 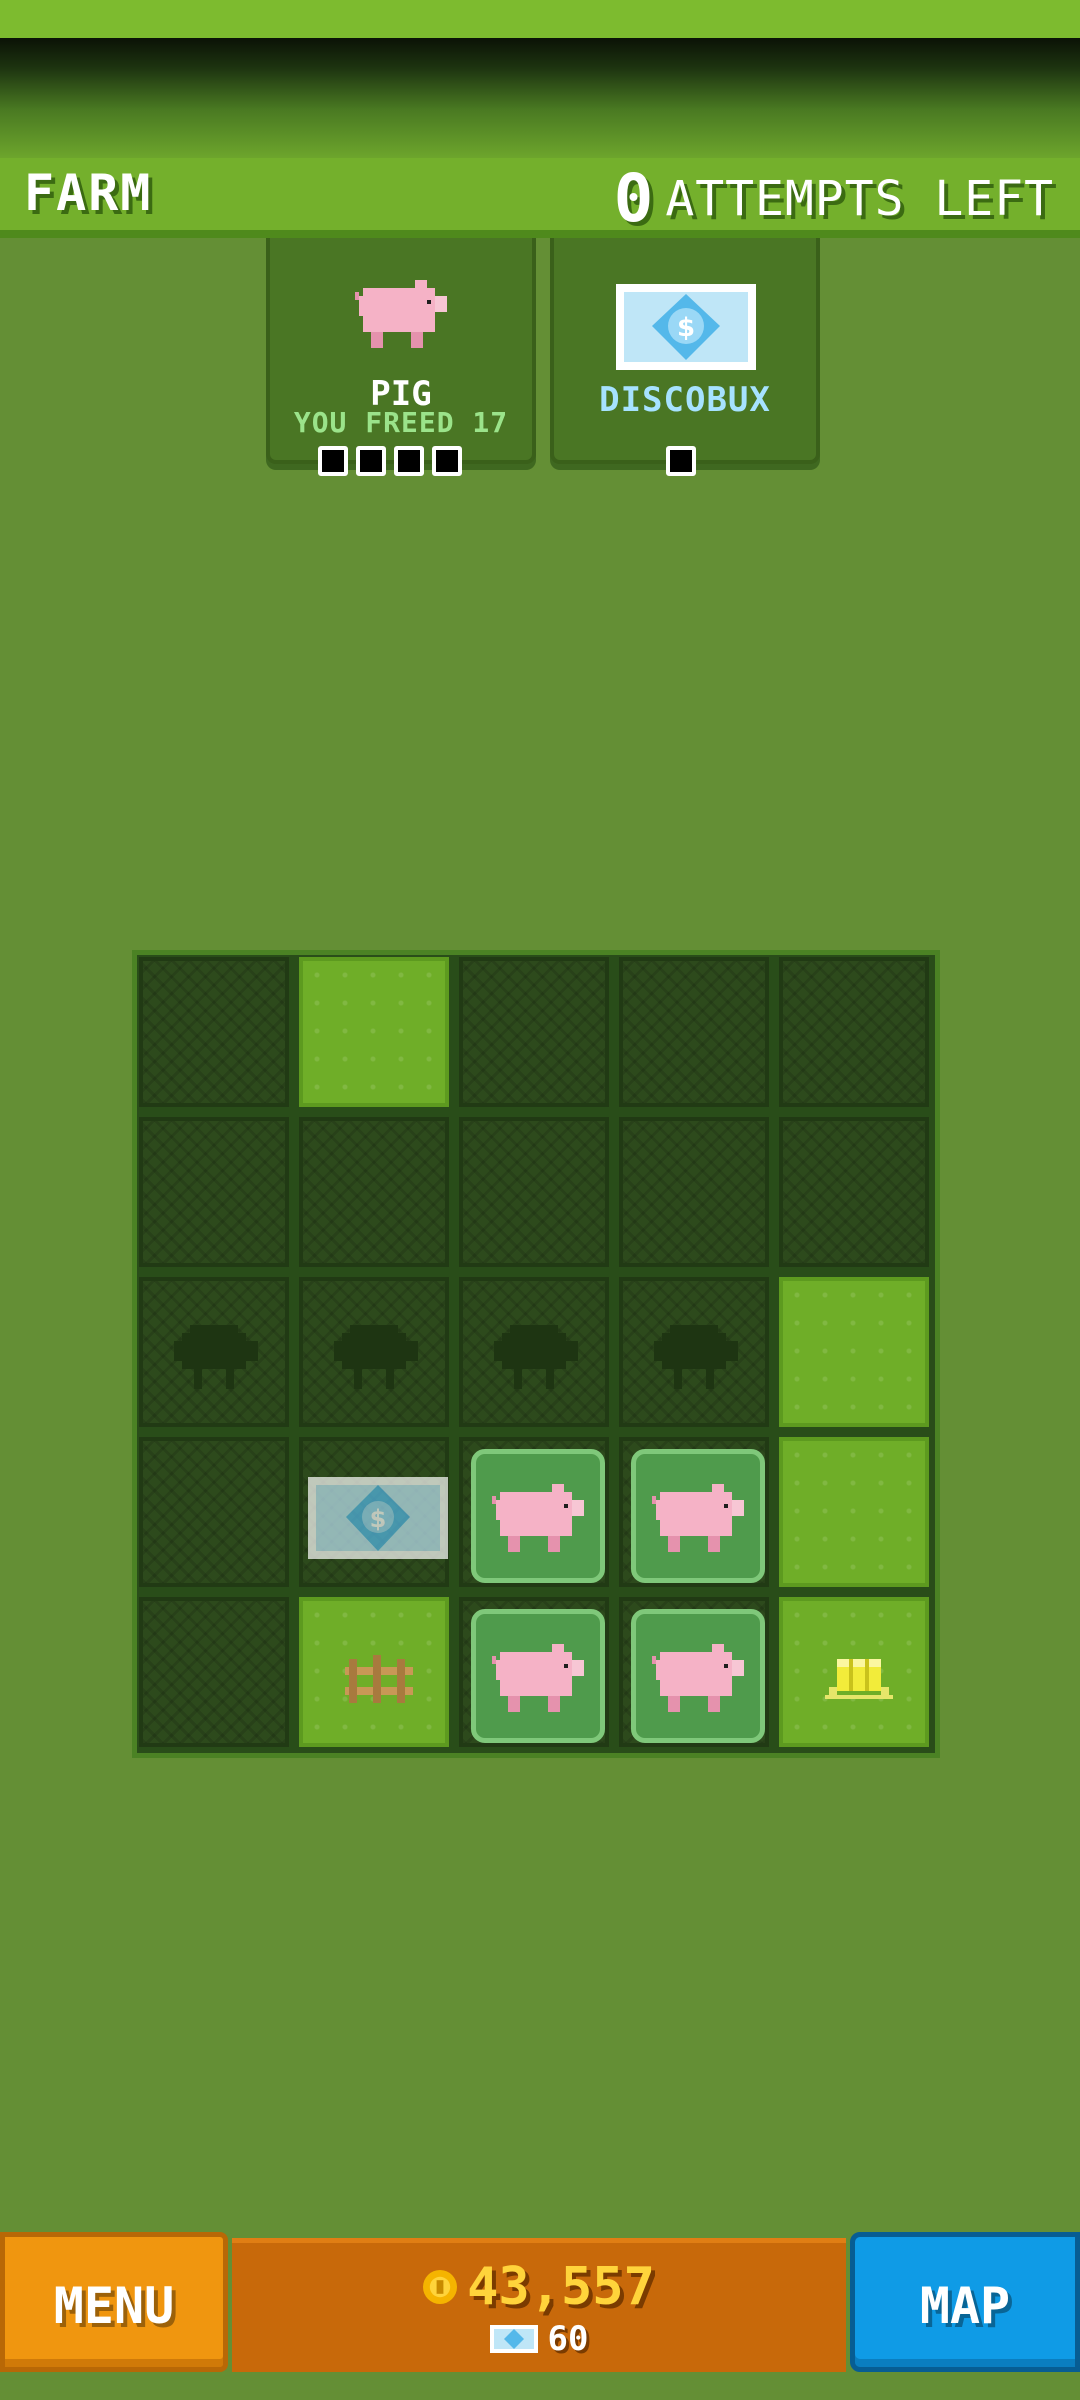 What do you see at coordinates (540, 98) in the screenshot?
I see `top-banner` at bounding box center [540, 98].